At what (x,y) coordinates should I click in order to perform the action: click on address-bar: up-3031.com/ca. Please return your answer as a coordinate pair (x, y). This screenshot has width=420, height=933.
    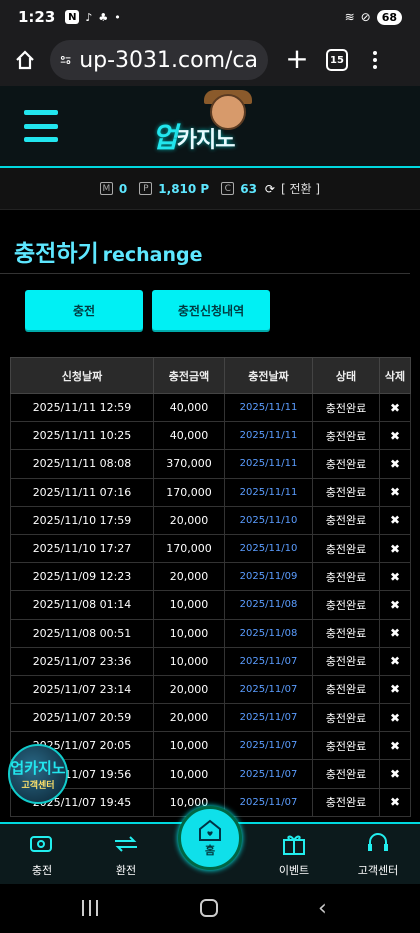
    Looking at the image, I should click on (159, 60).